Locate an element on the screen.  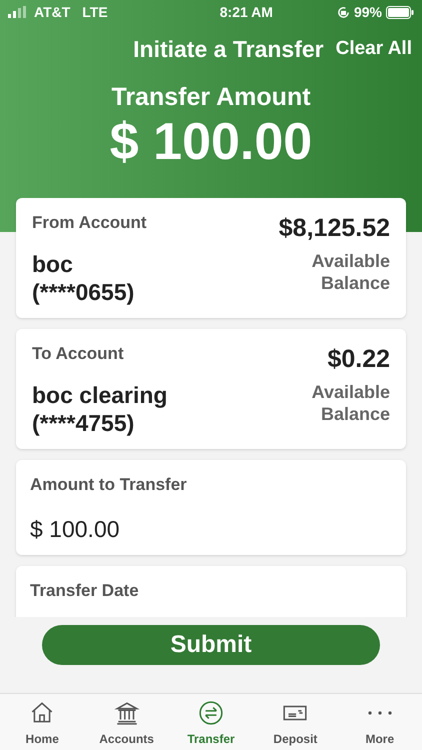
carrier-text: AT&T is located at coordinates (52, 12).